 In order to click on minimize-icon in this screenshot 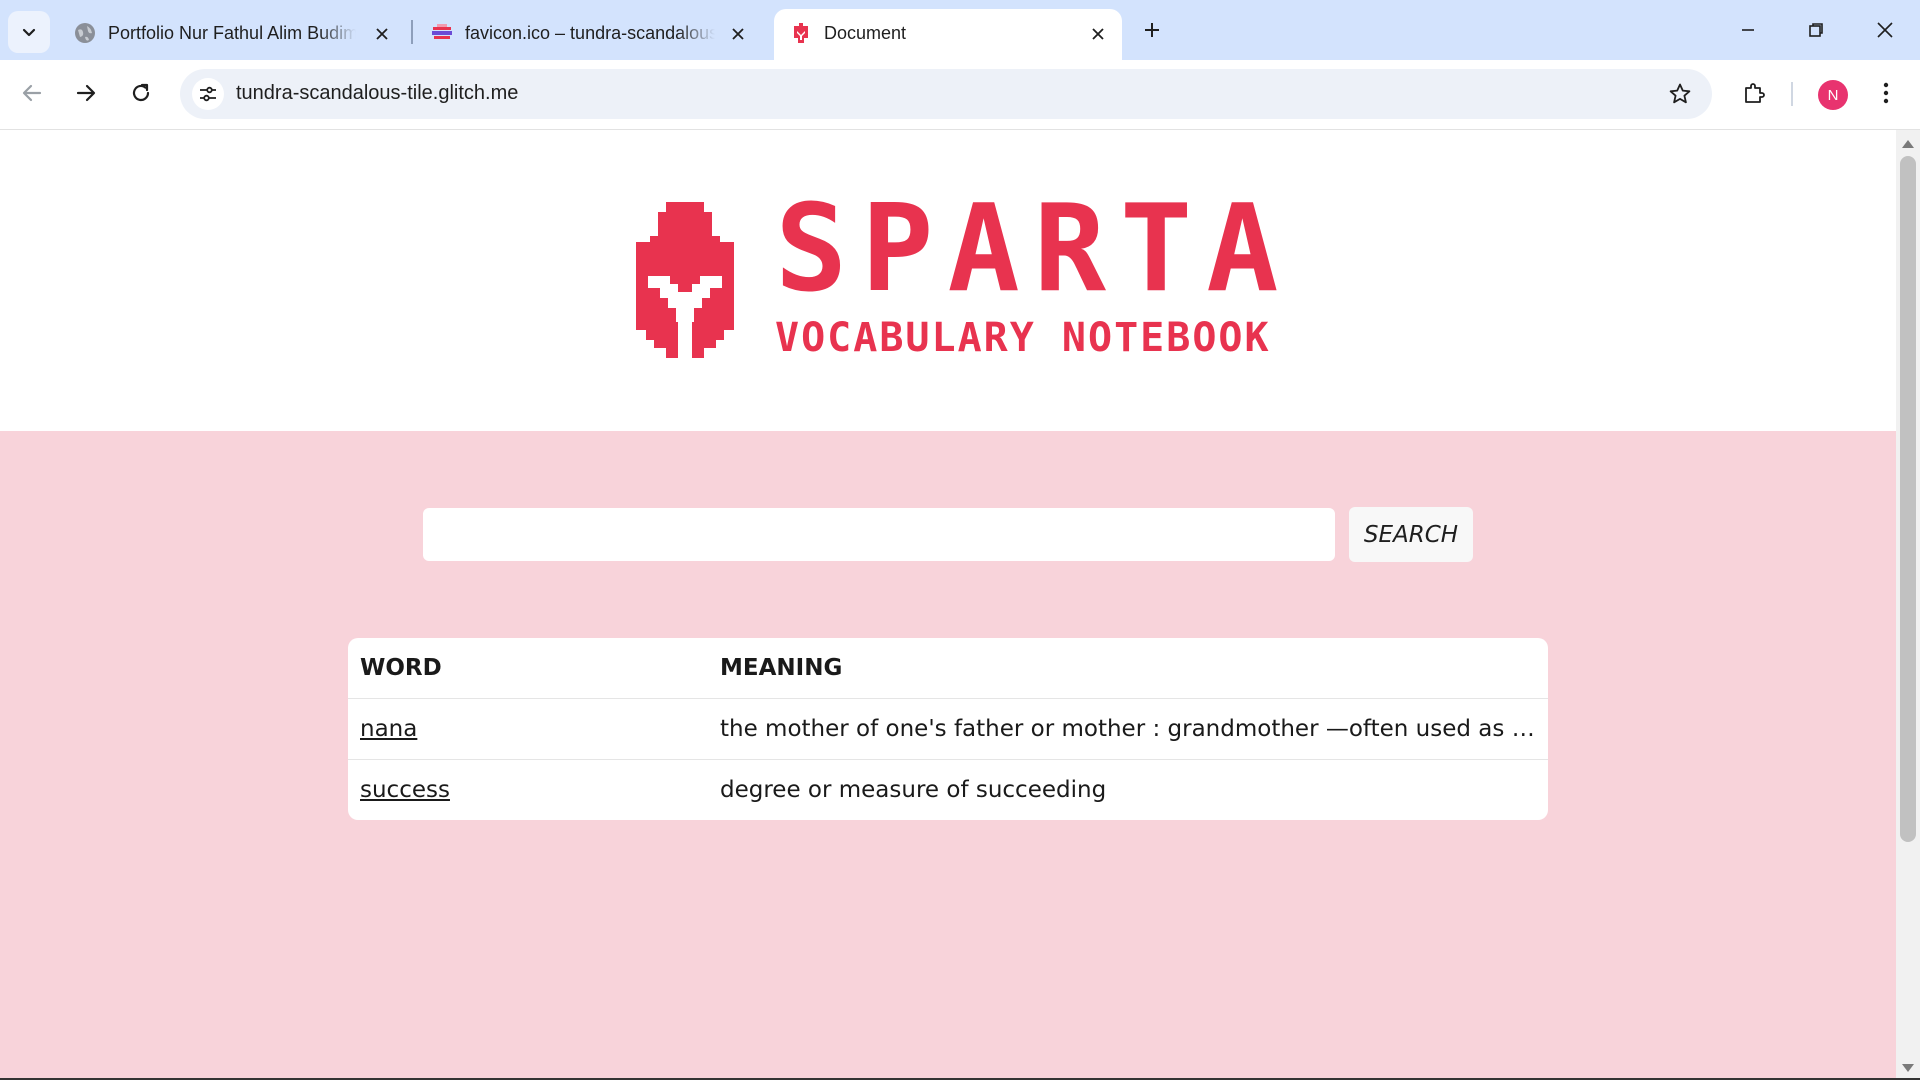, I will do `click(1748, 30)`.